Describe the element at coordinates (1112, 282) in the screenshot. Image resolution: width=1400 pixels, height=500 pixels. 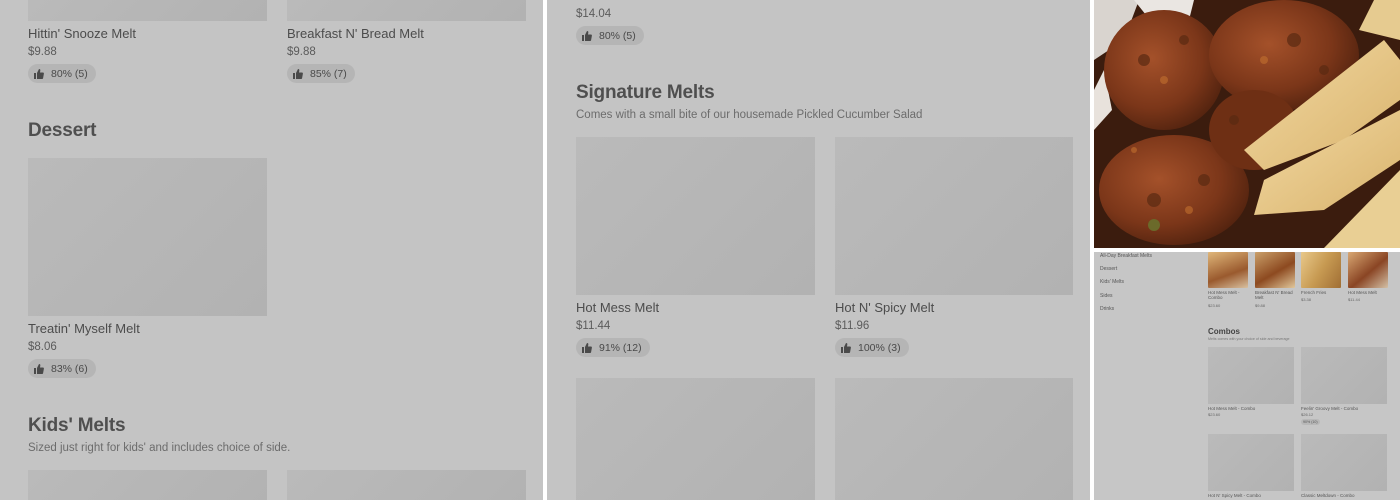
I see `sidebar-item-kids-melts: Kids' Melts` at that location.